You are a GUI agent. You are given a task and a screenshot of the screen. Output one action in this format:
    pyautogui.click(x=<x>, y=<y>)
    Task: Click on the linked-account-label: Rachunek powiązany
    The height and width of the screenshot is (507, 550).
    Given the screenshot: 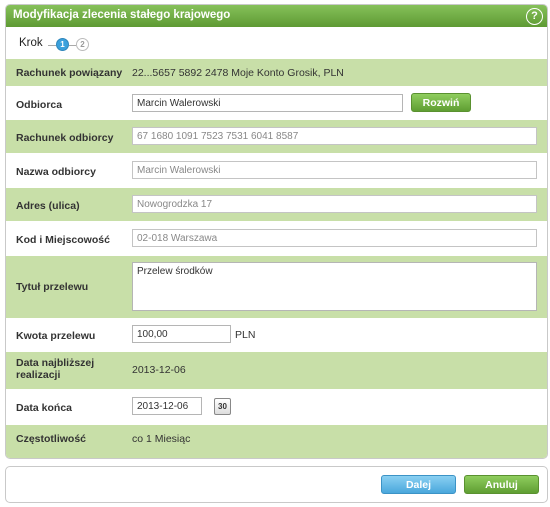 What is the action you would take?
    pyautogui.click(x=69, y=73)
    